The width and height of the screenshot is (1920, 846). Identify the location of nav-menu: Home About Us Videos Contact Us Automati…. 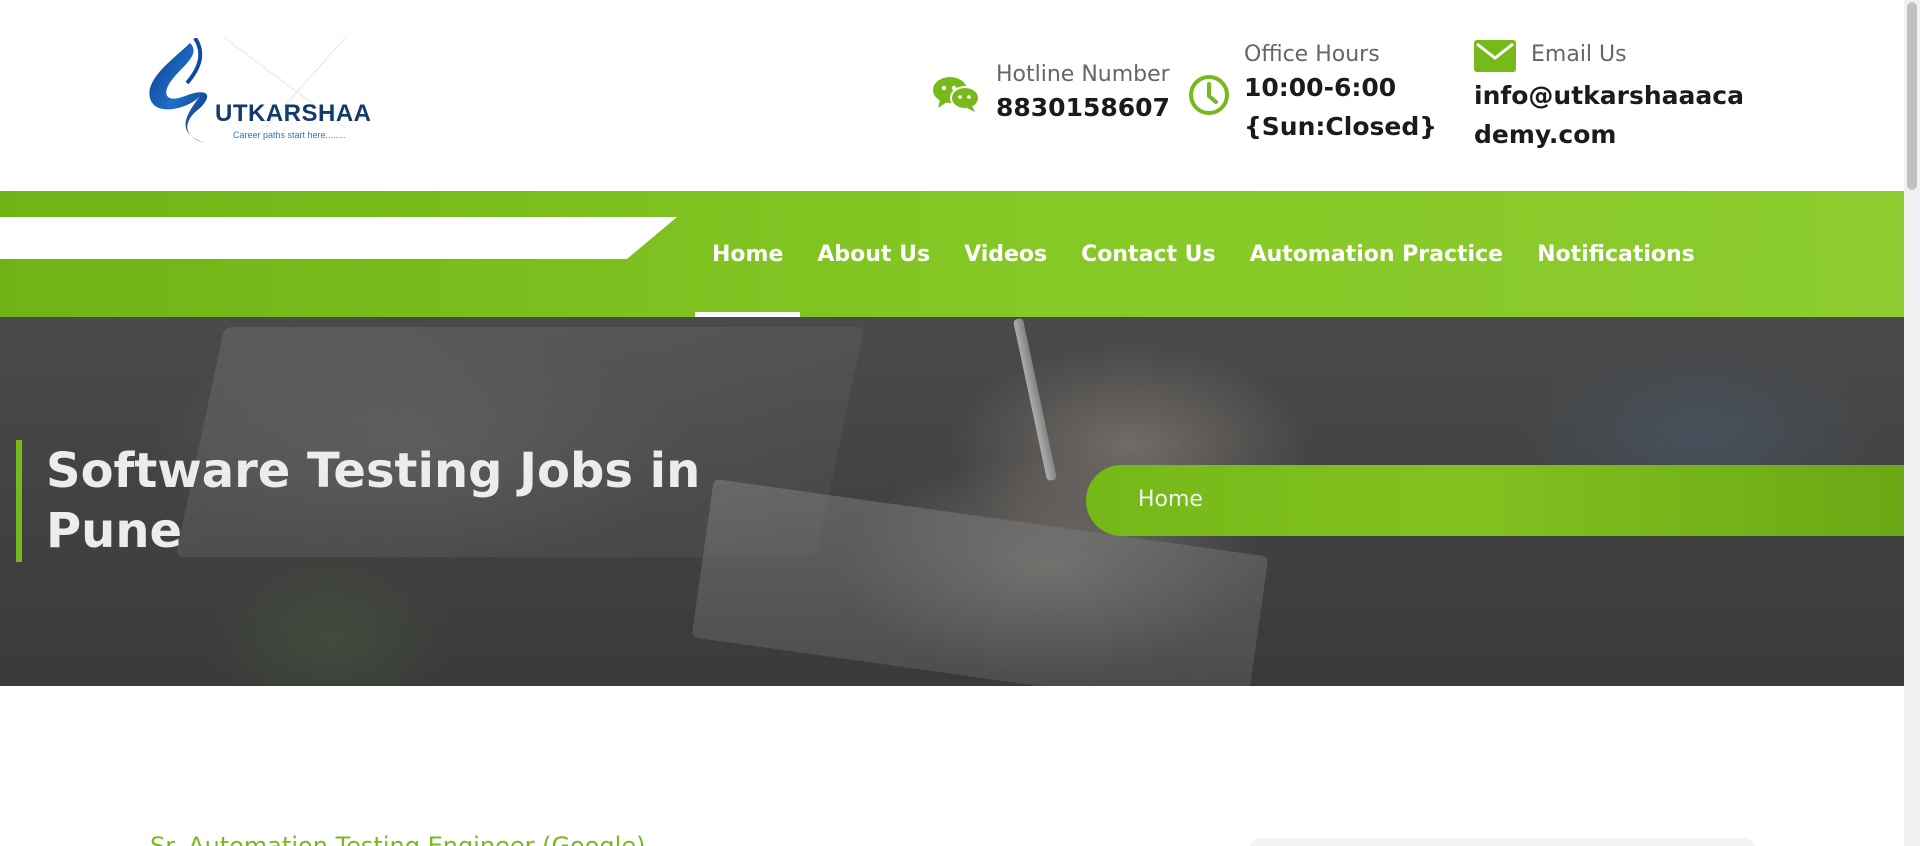
(1203, 254).